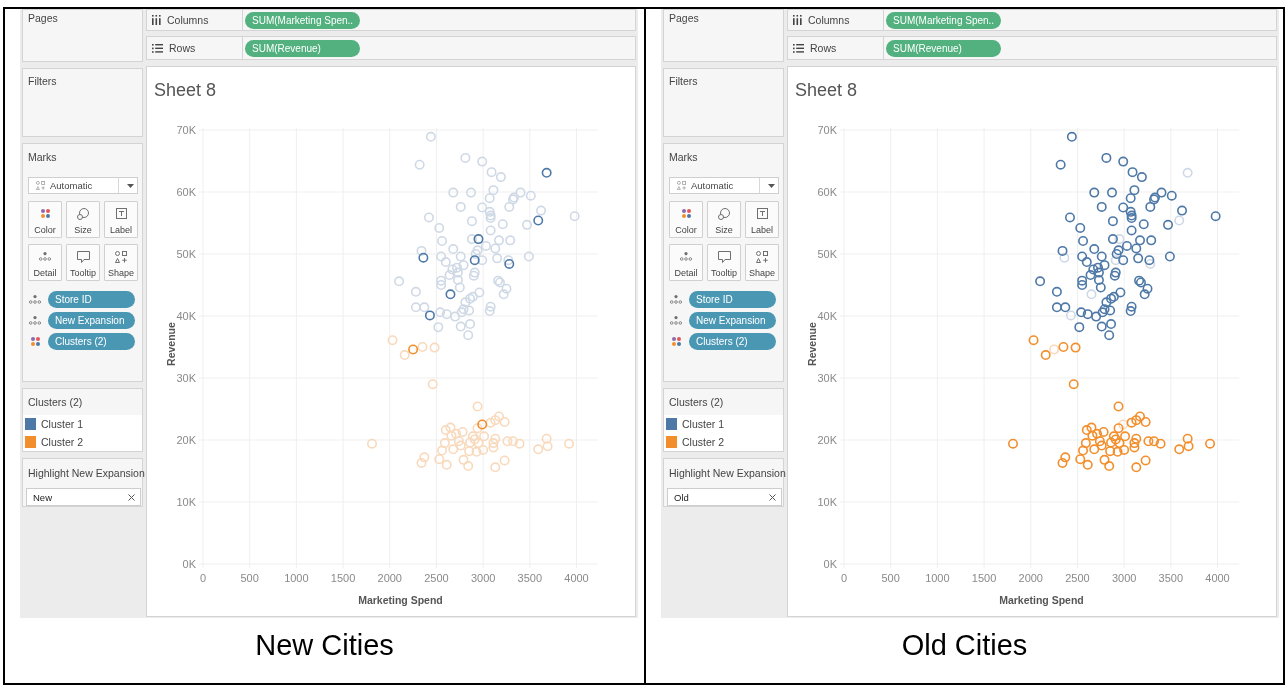 This screenshot has height=690, width=1288. I want to click on caption: Old Cities, so click(964, 645).